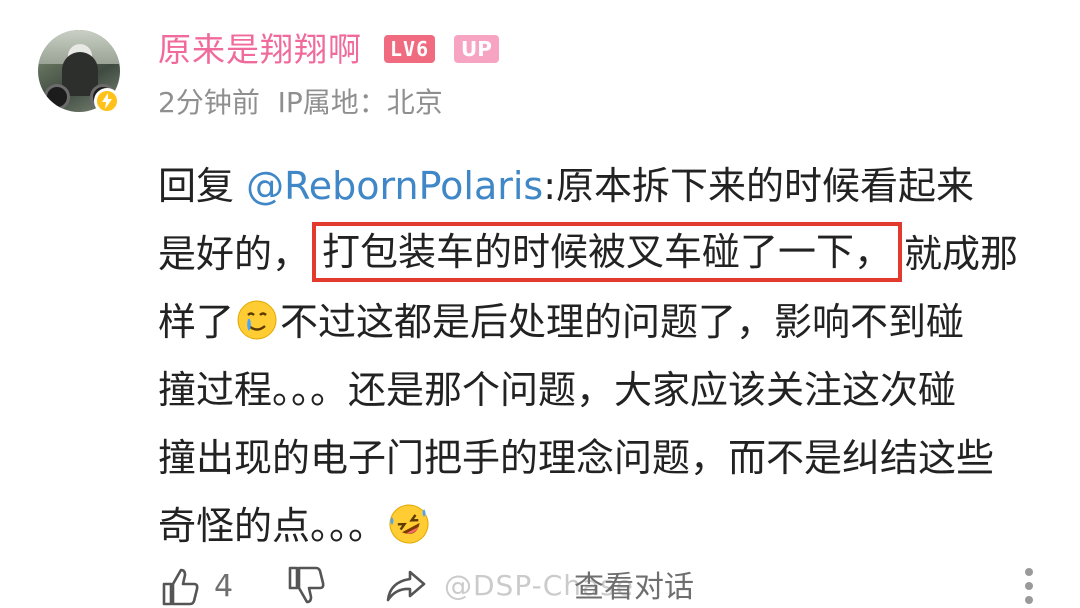 This screenshot has height=608, width=1080. What do you see at coordinates (1029, 588) in the screenshot?
I see `more-options-icon` at bounding box center [1029, 588].